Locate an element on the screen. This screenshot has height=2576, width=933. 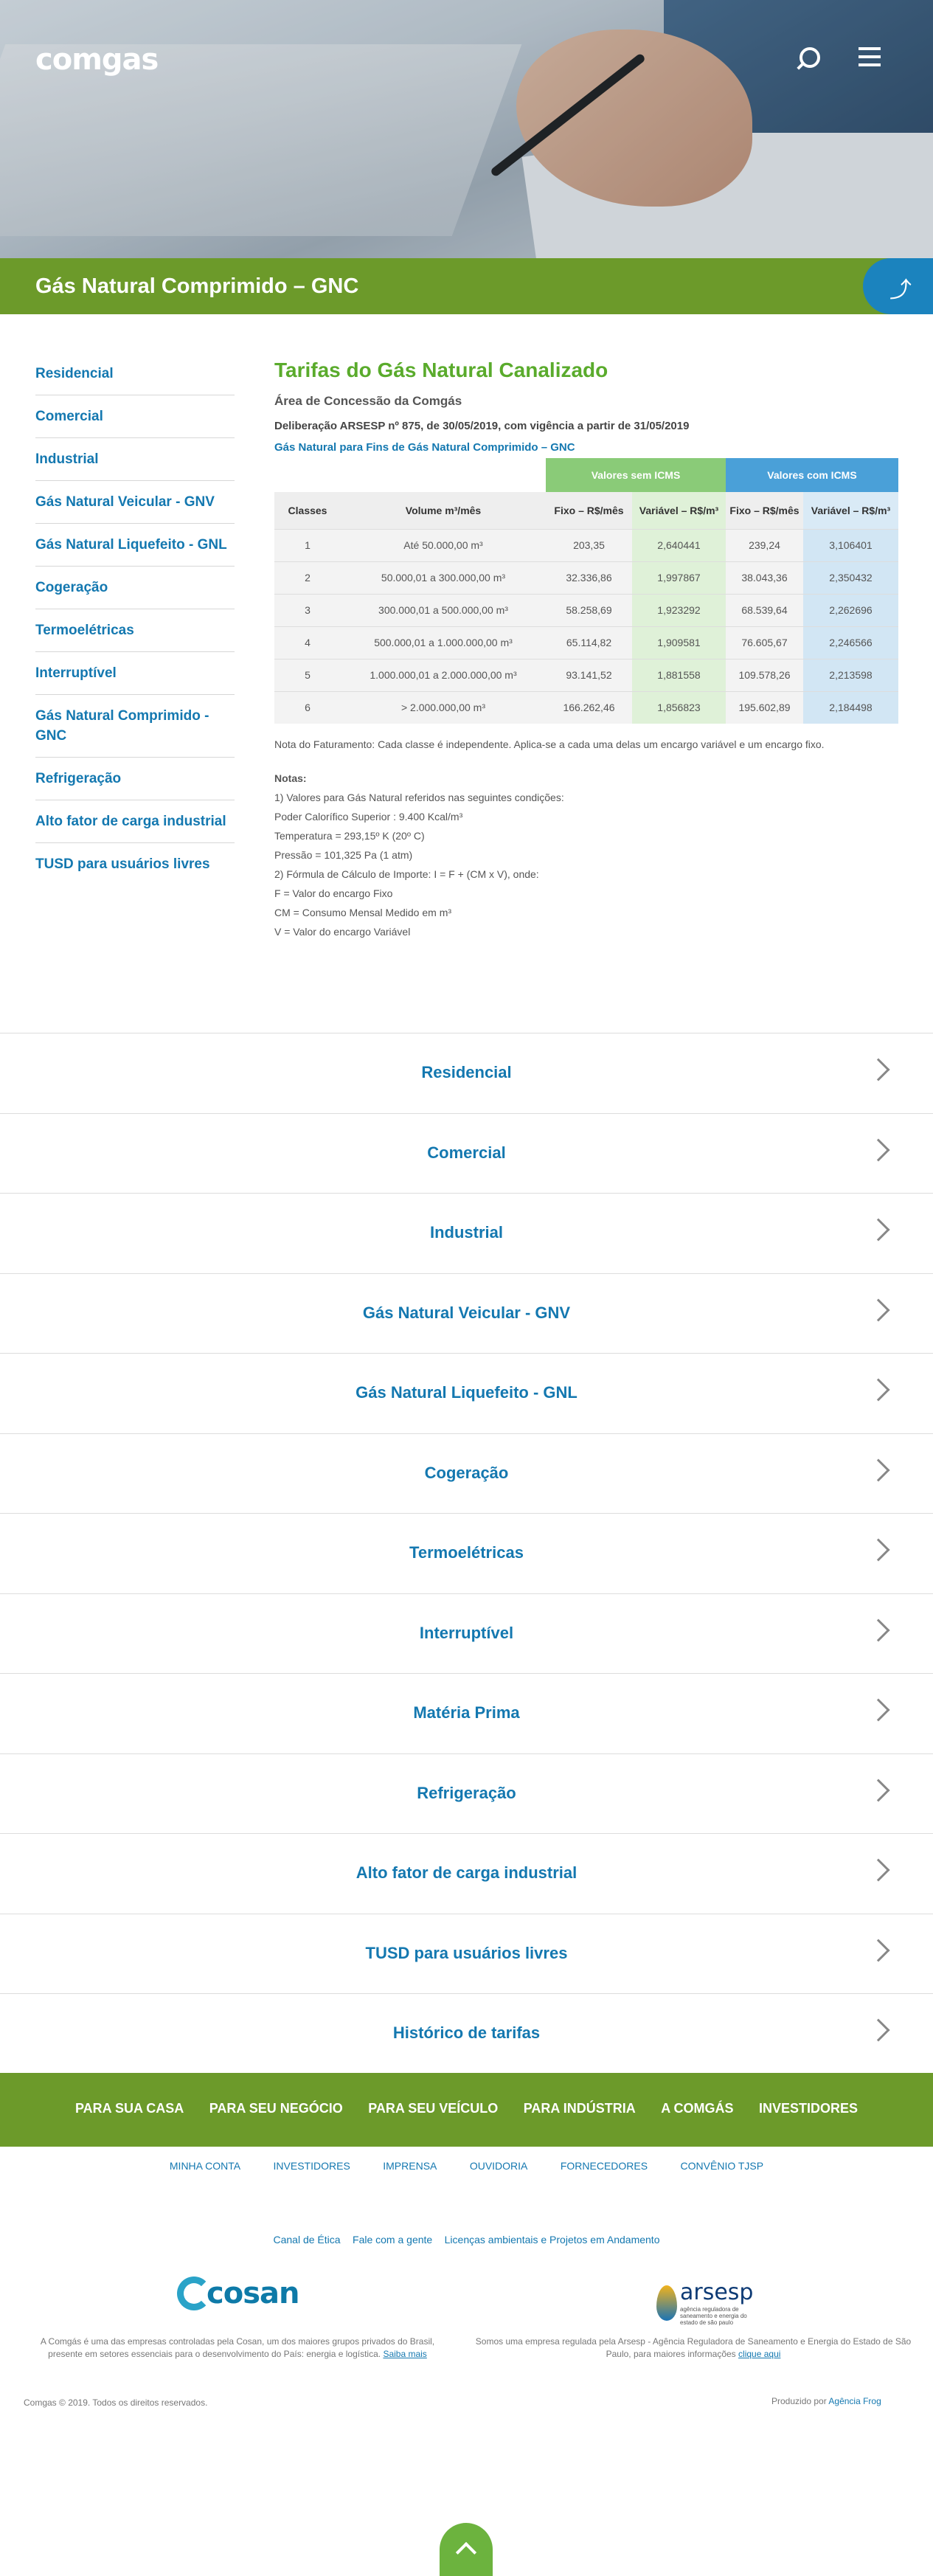
accordion-item-refrigeracao: Refrigeração is located at coordinates (466, 1794).